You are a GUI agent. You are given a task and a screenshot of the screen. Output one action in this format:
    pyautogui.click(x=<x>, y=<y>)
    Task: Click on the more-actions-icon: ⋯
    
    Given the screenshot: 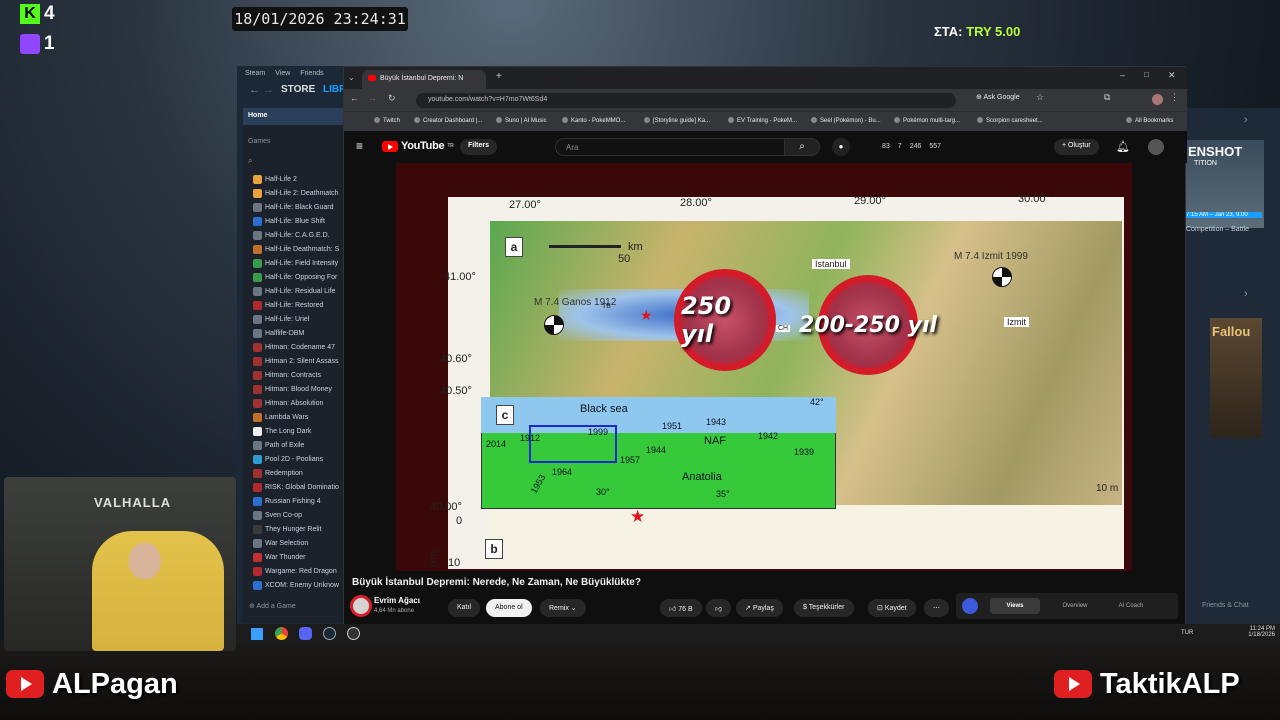 What is the action you would take?
    pyautogui.click(x=936, y=608)
    